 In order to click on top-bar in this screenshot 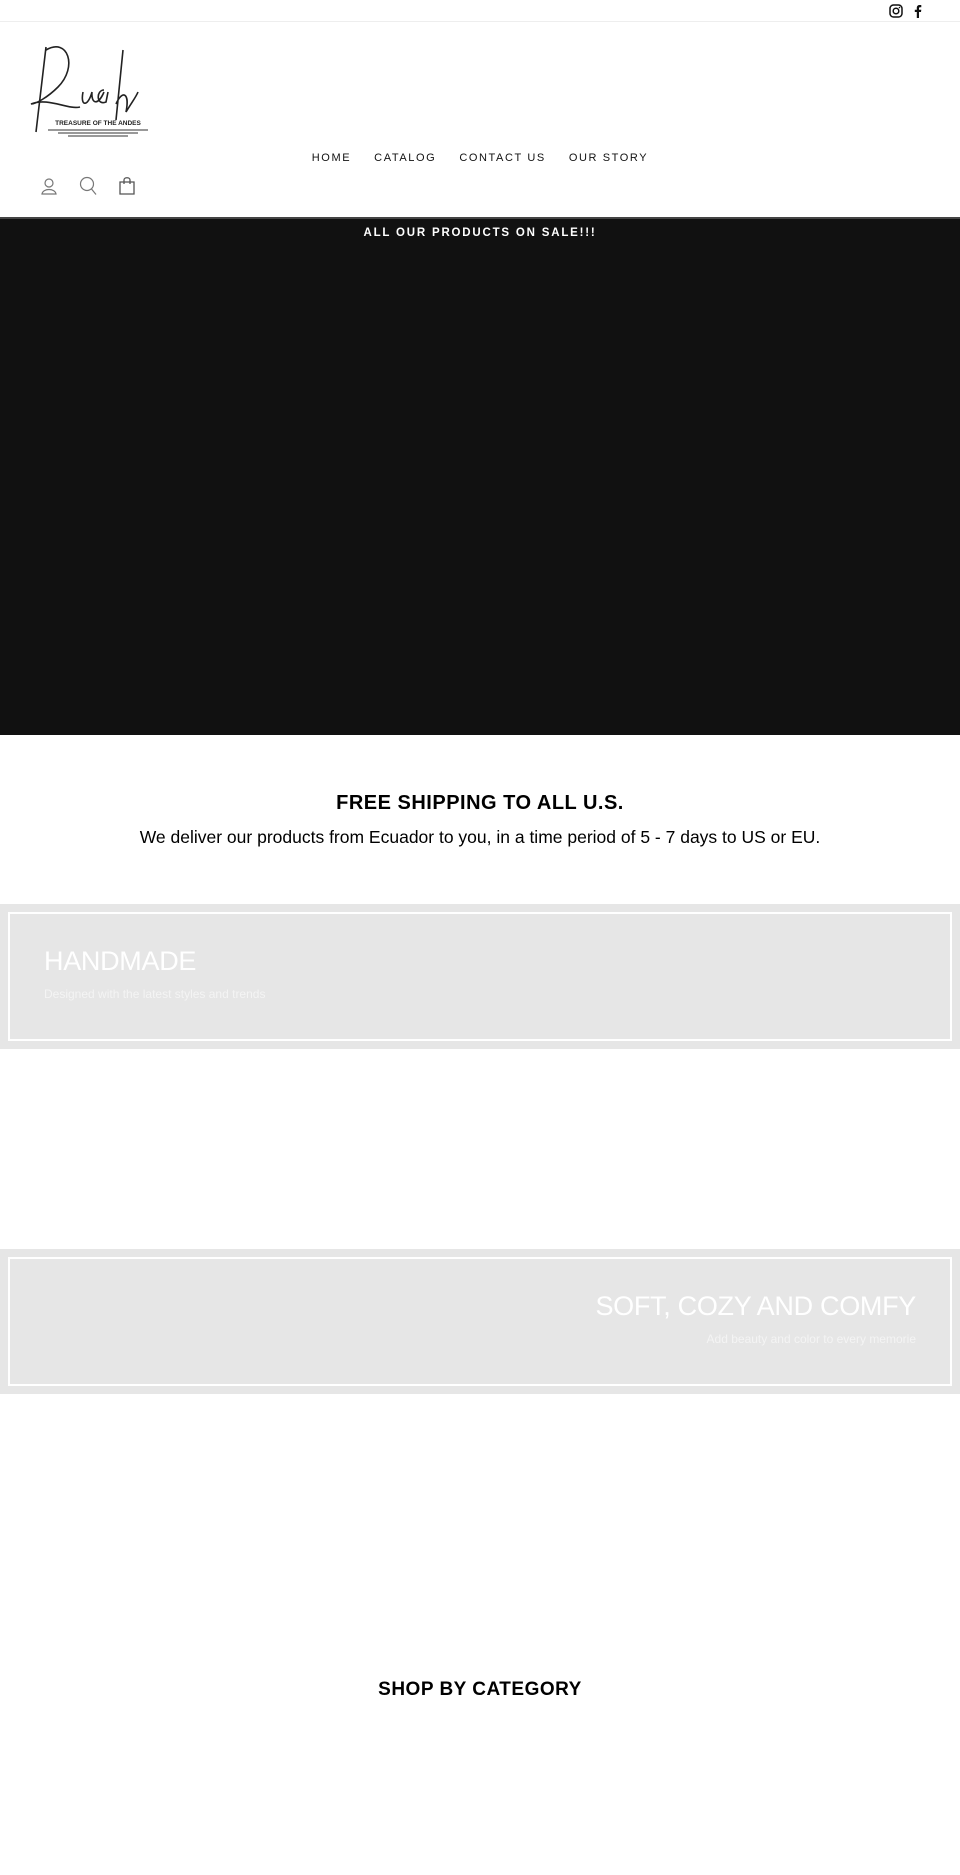, I will do `click(480, 11)`.